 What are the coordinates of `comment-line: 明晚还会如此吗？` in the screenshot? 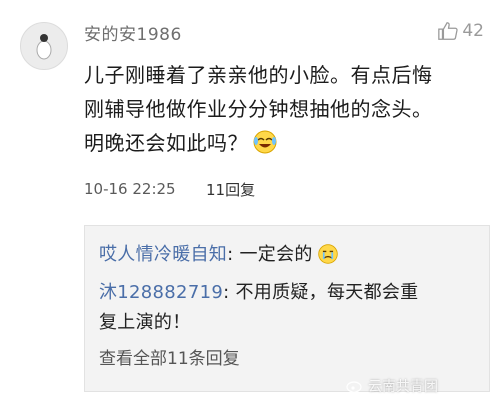 It's located at (286, 143).